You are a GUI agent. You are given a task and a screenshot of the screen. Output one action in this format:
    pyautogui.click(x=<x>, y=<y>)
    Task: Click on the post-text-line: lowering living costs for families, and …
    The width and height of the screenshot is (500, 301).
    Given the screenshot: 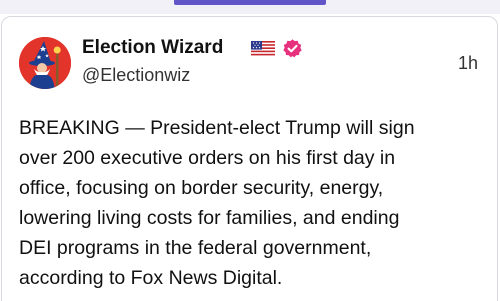 What is the action you would take?
    pyautogui.click(x=209, y=218)
    